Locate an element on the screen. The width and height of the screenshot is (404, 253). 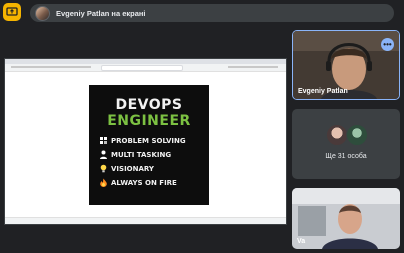
poster-item: MULTI TASKING is located at coordinates (134, 154).